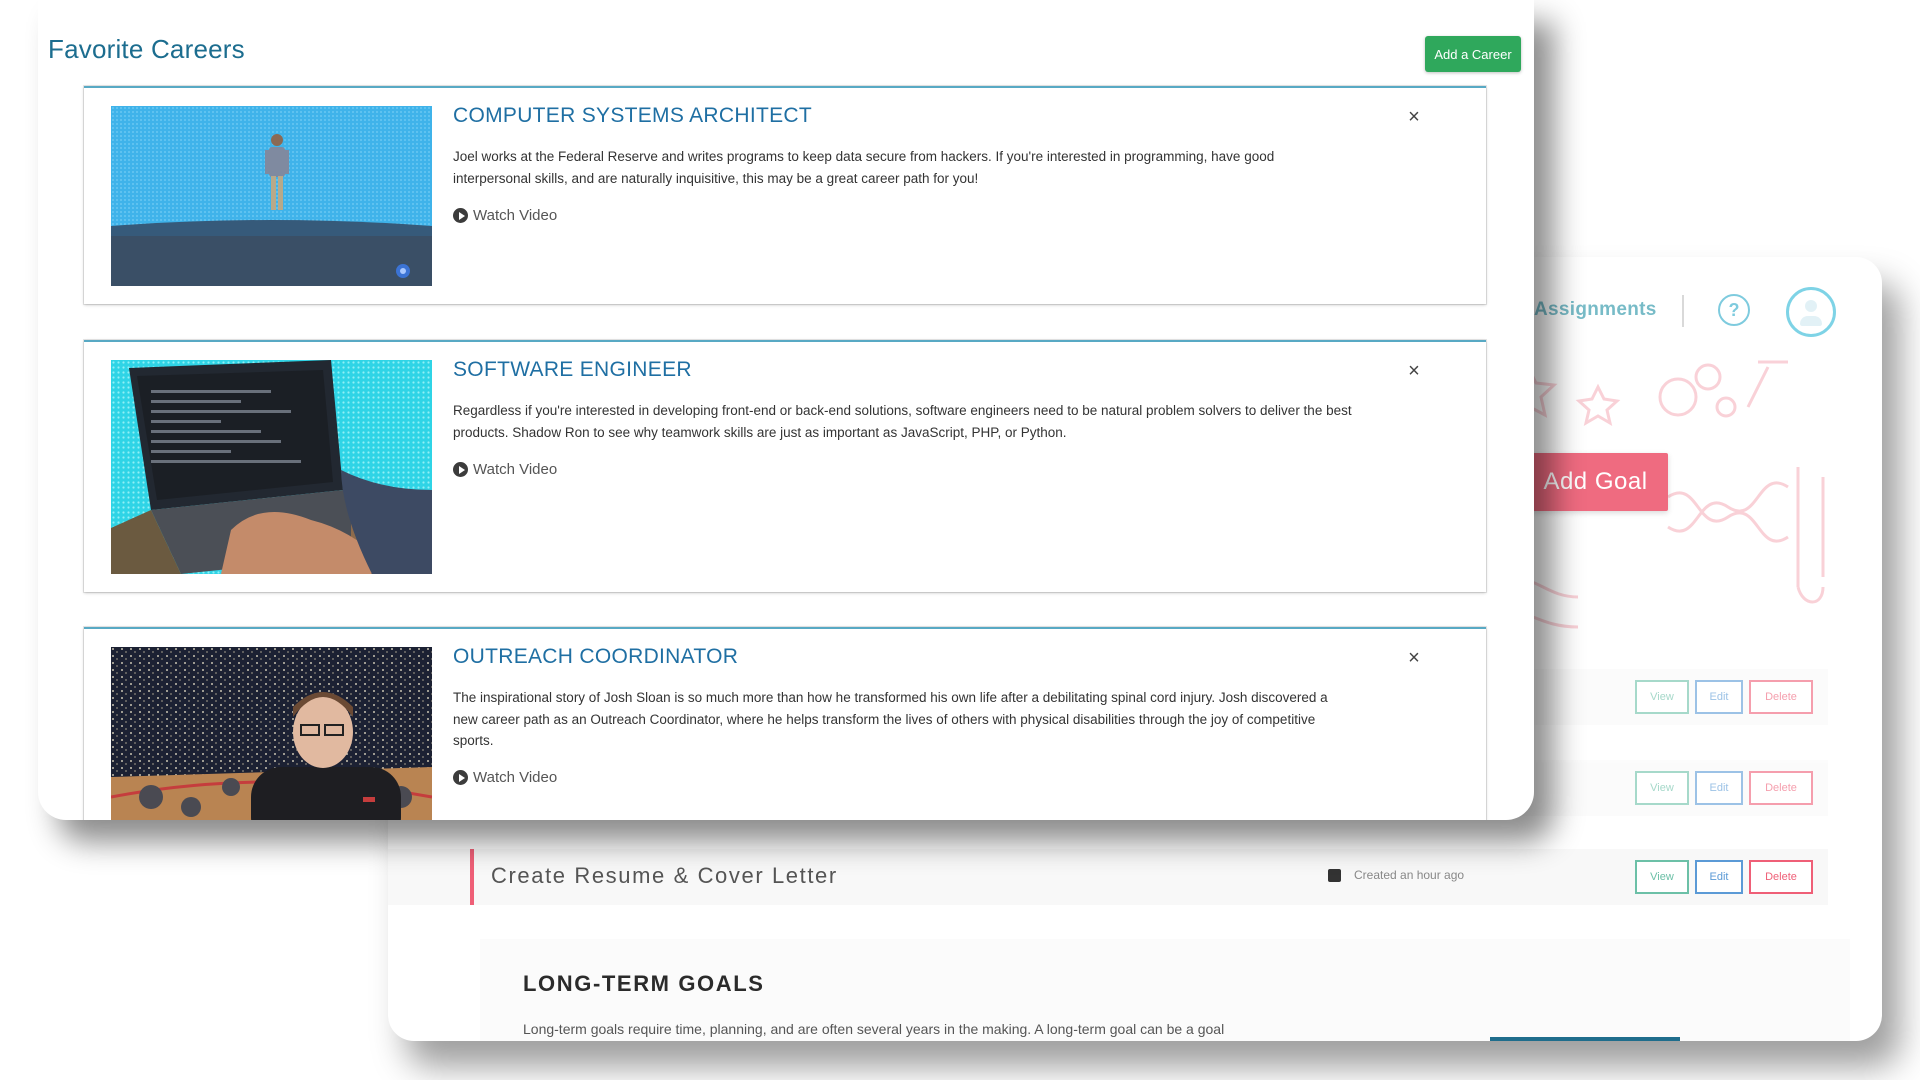 The width and height of the screenshot is (1920, 1080). Describe the element at coordinates (664, 875) in the screenshot. I see `goal-title: Create Resume & Cover Letter` at that location.